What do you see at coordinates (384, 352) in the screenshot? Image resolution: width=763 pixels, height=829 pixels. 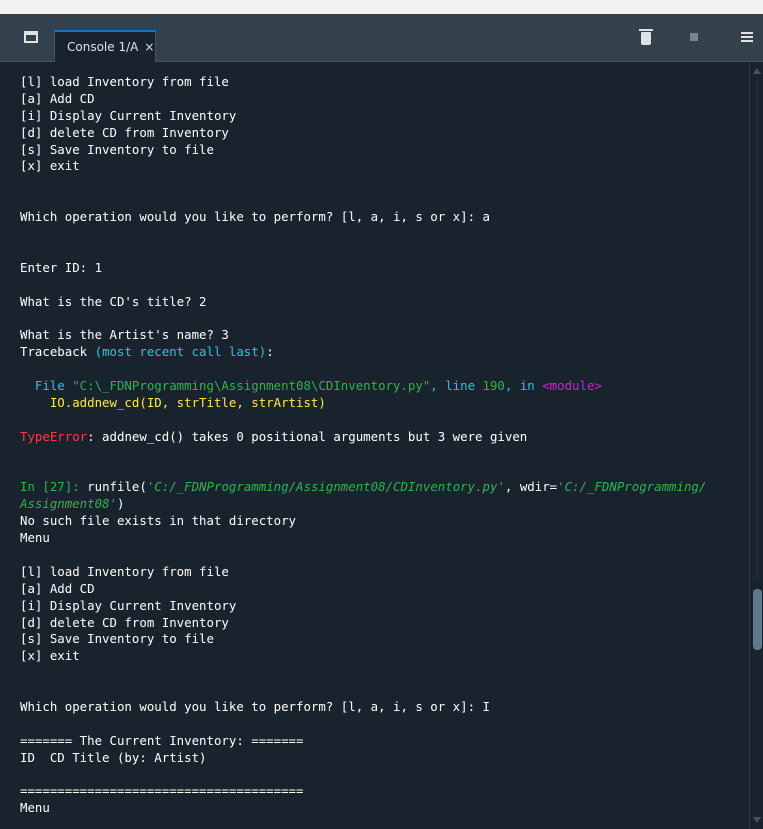 I see `console-line: Traceback (most recent call last):` at bounding box center [384, 352].